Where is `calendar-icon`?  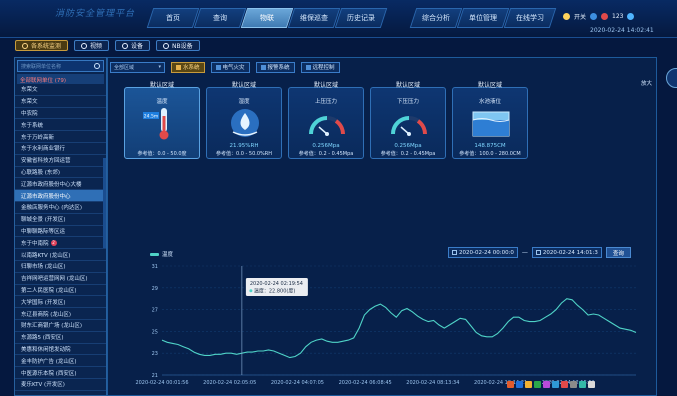
calendar-icon is located at coordinates (454, 252).